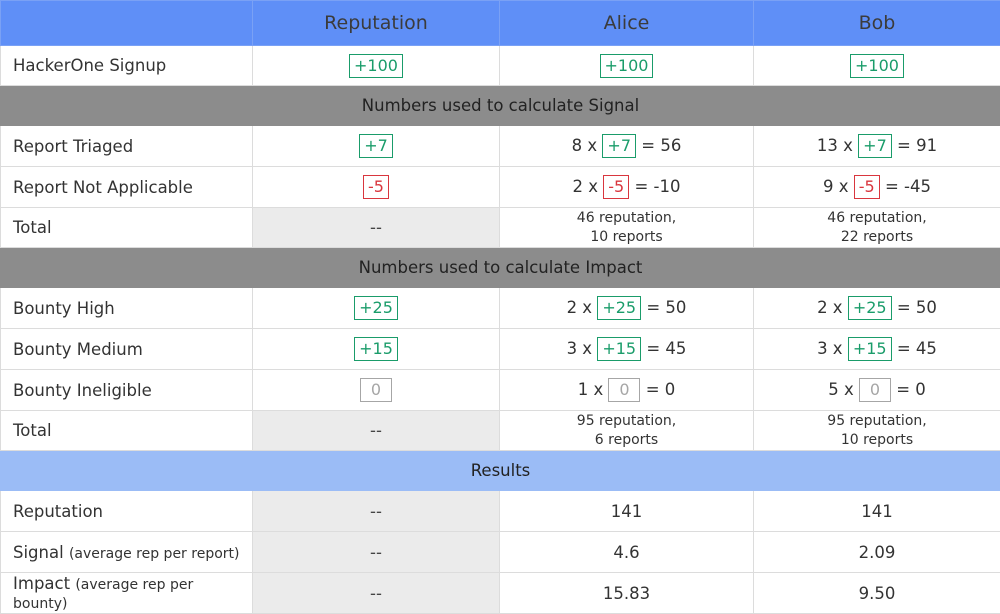 This screenshot has height=614, width=1000. I want to click on section-header-signal: Numbers used to calculate Signal, so click(500, 106).